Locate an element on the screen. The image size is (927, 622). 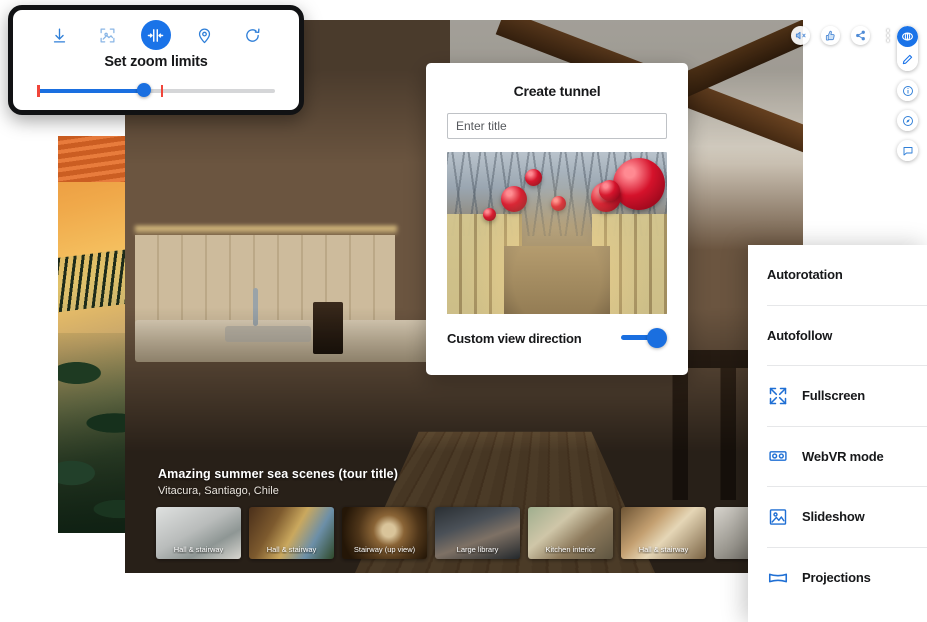
menu-item-webvr-mode: WebVR mode is located at coordinates (847, 457).